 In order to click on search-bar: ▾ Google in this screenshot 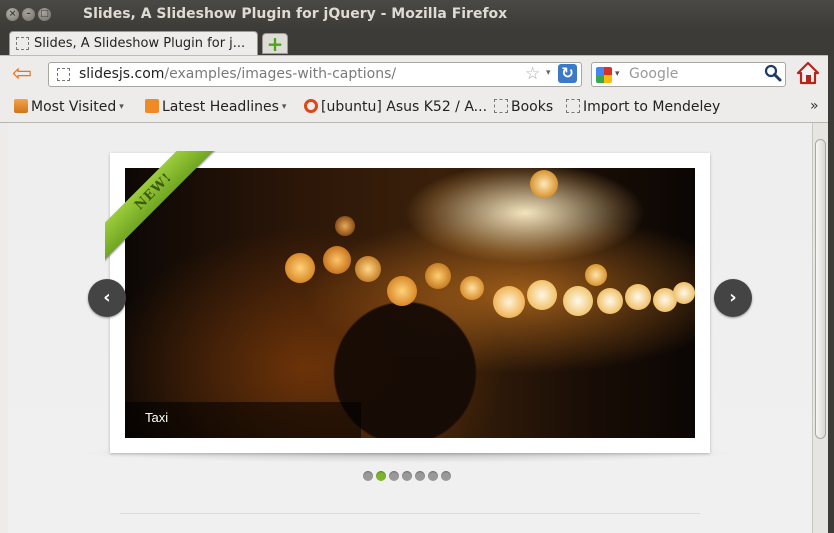, I will do `click(688, 74)`.